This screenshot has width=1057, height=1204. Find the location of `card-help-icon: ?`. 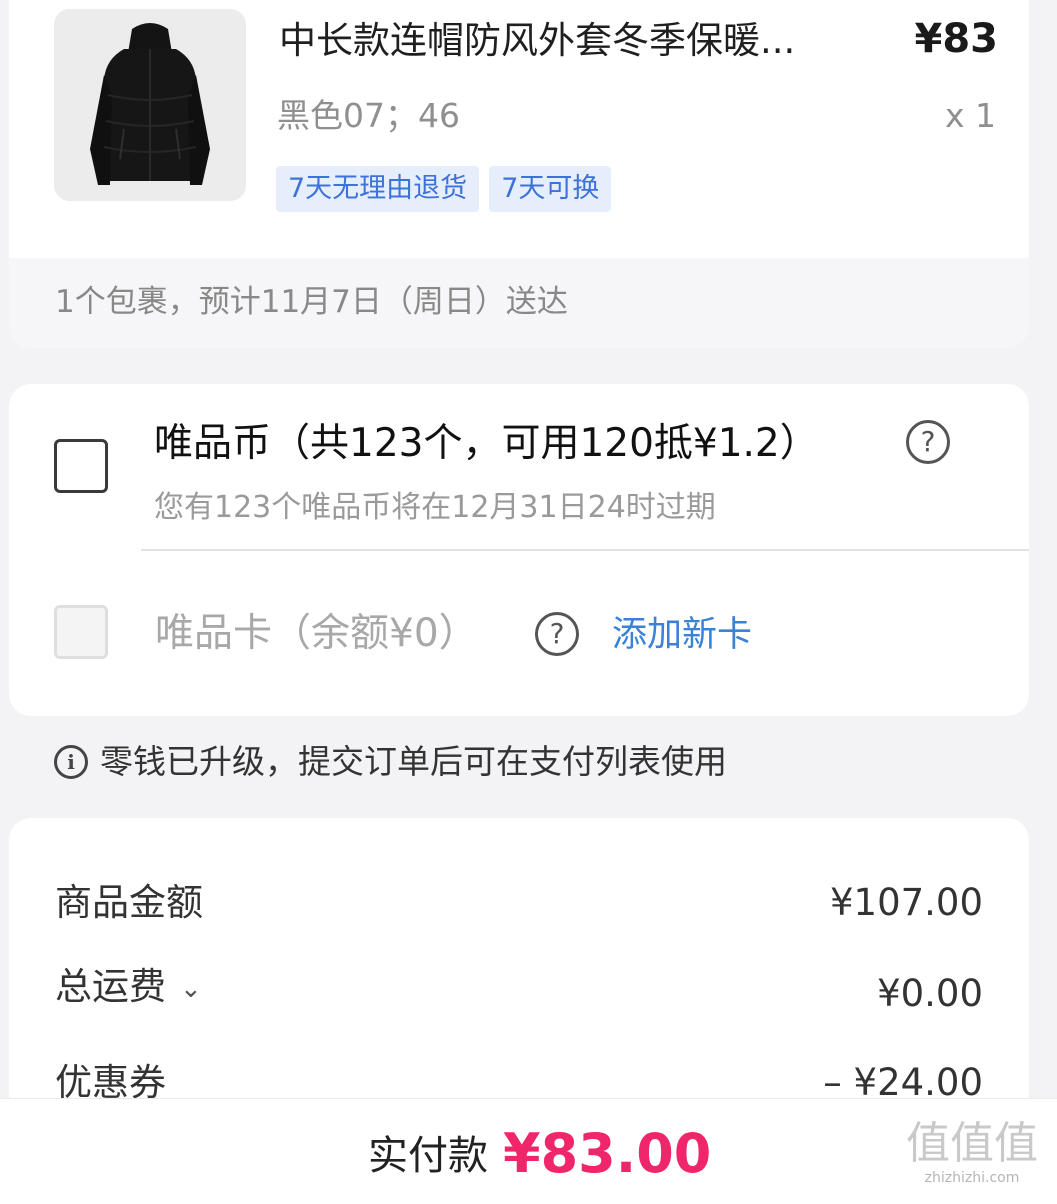

card-help-icon: ? is located at coordinates (557, 634).